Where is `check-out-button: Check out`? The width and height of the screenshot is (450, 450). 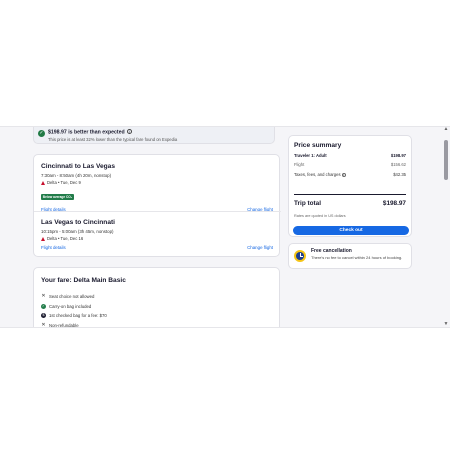
check-out-button: Check out is located at coordinates (351, 230).